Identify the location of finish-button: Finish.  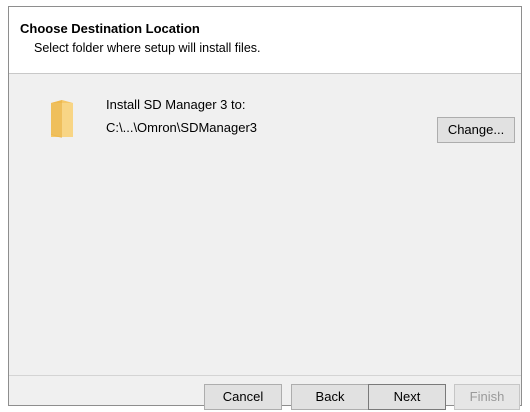
(487, 397).